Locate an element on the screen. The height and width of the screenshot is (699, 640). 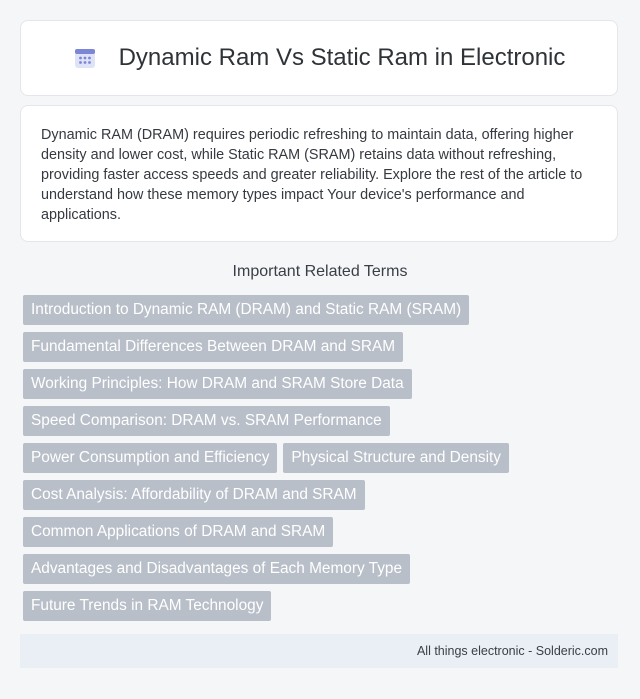
related-term-chip: Future Trends in RAM Technology is located at coordinates (147, 606).